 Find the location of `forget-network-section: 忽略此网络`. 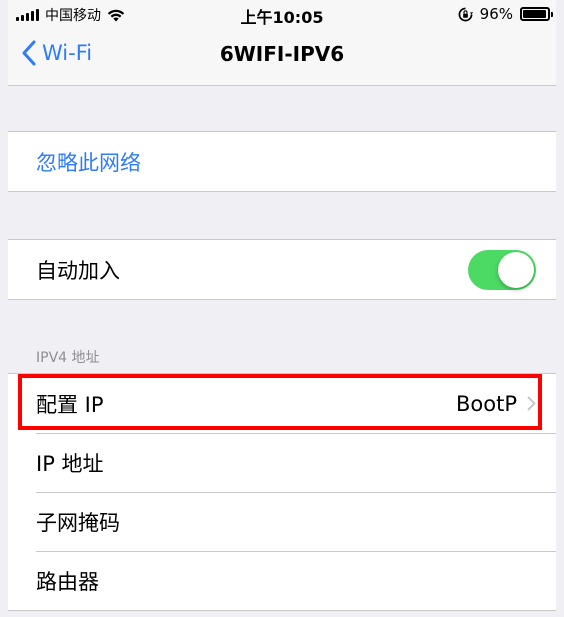

forget-network-section: 忽略此网络 is located at coordinates (282, 161).